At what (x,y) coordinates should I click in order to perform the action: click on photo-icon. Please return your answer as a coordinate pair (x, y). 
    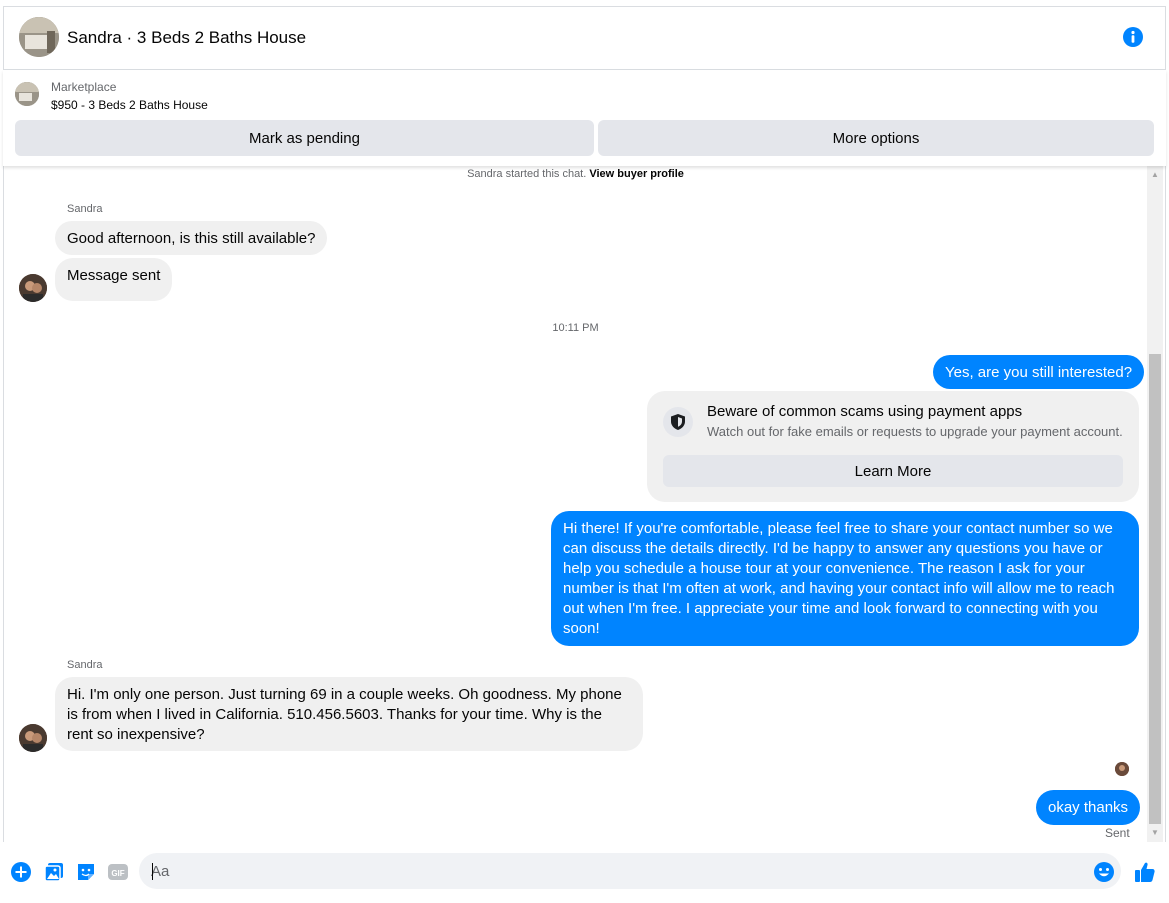
    Looking at the image, I should click on (54, 872).